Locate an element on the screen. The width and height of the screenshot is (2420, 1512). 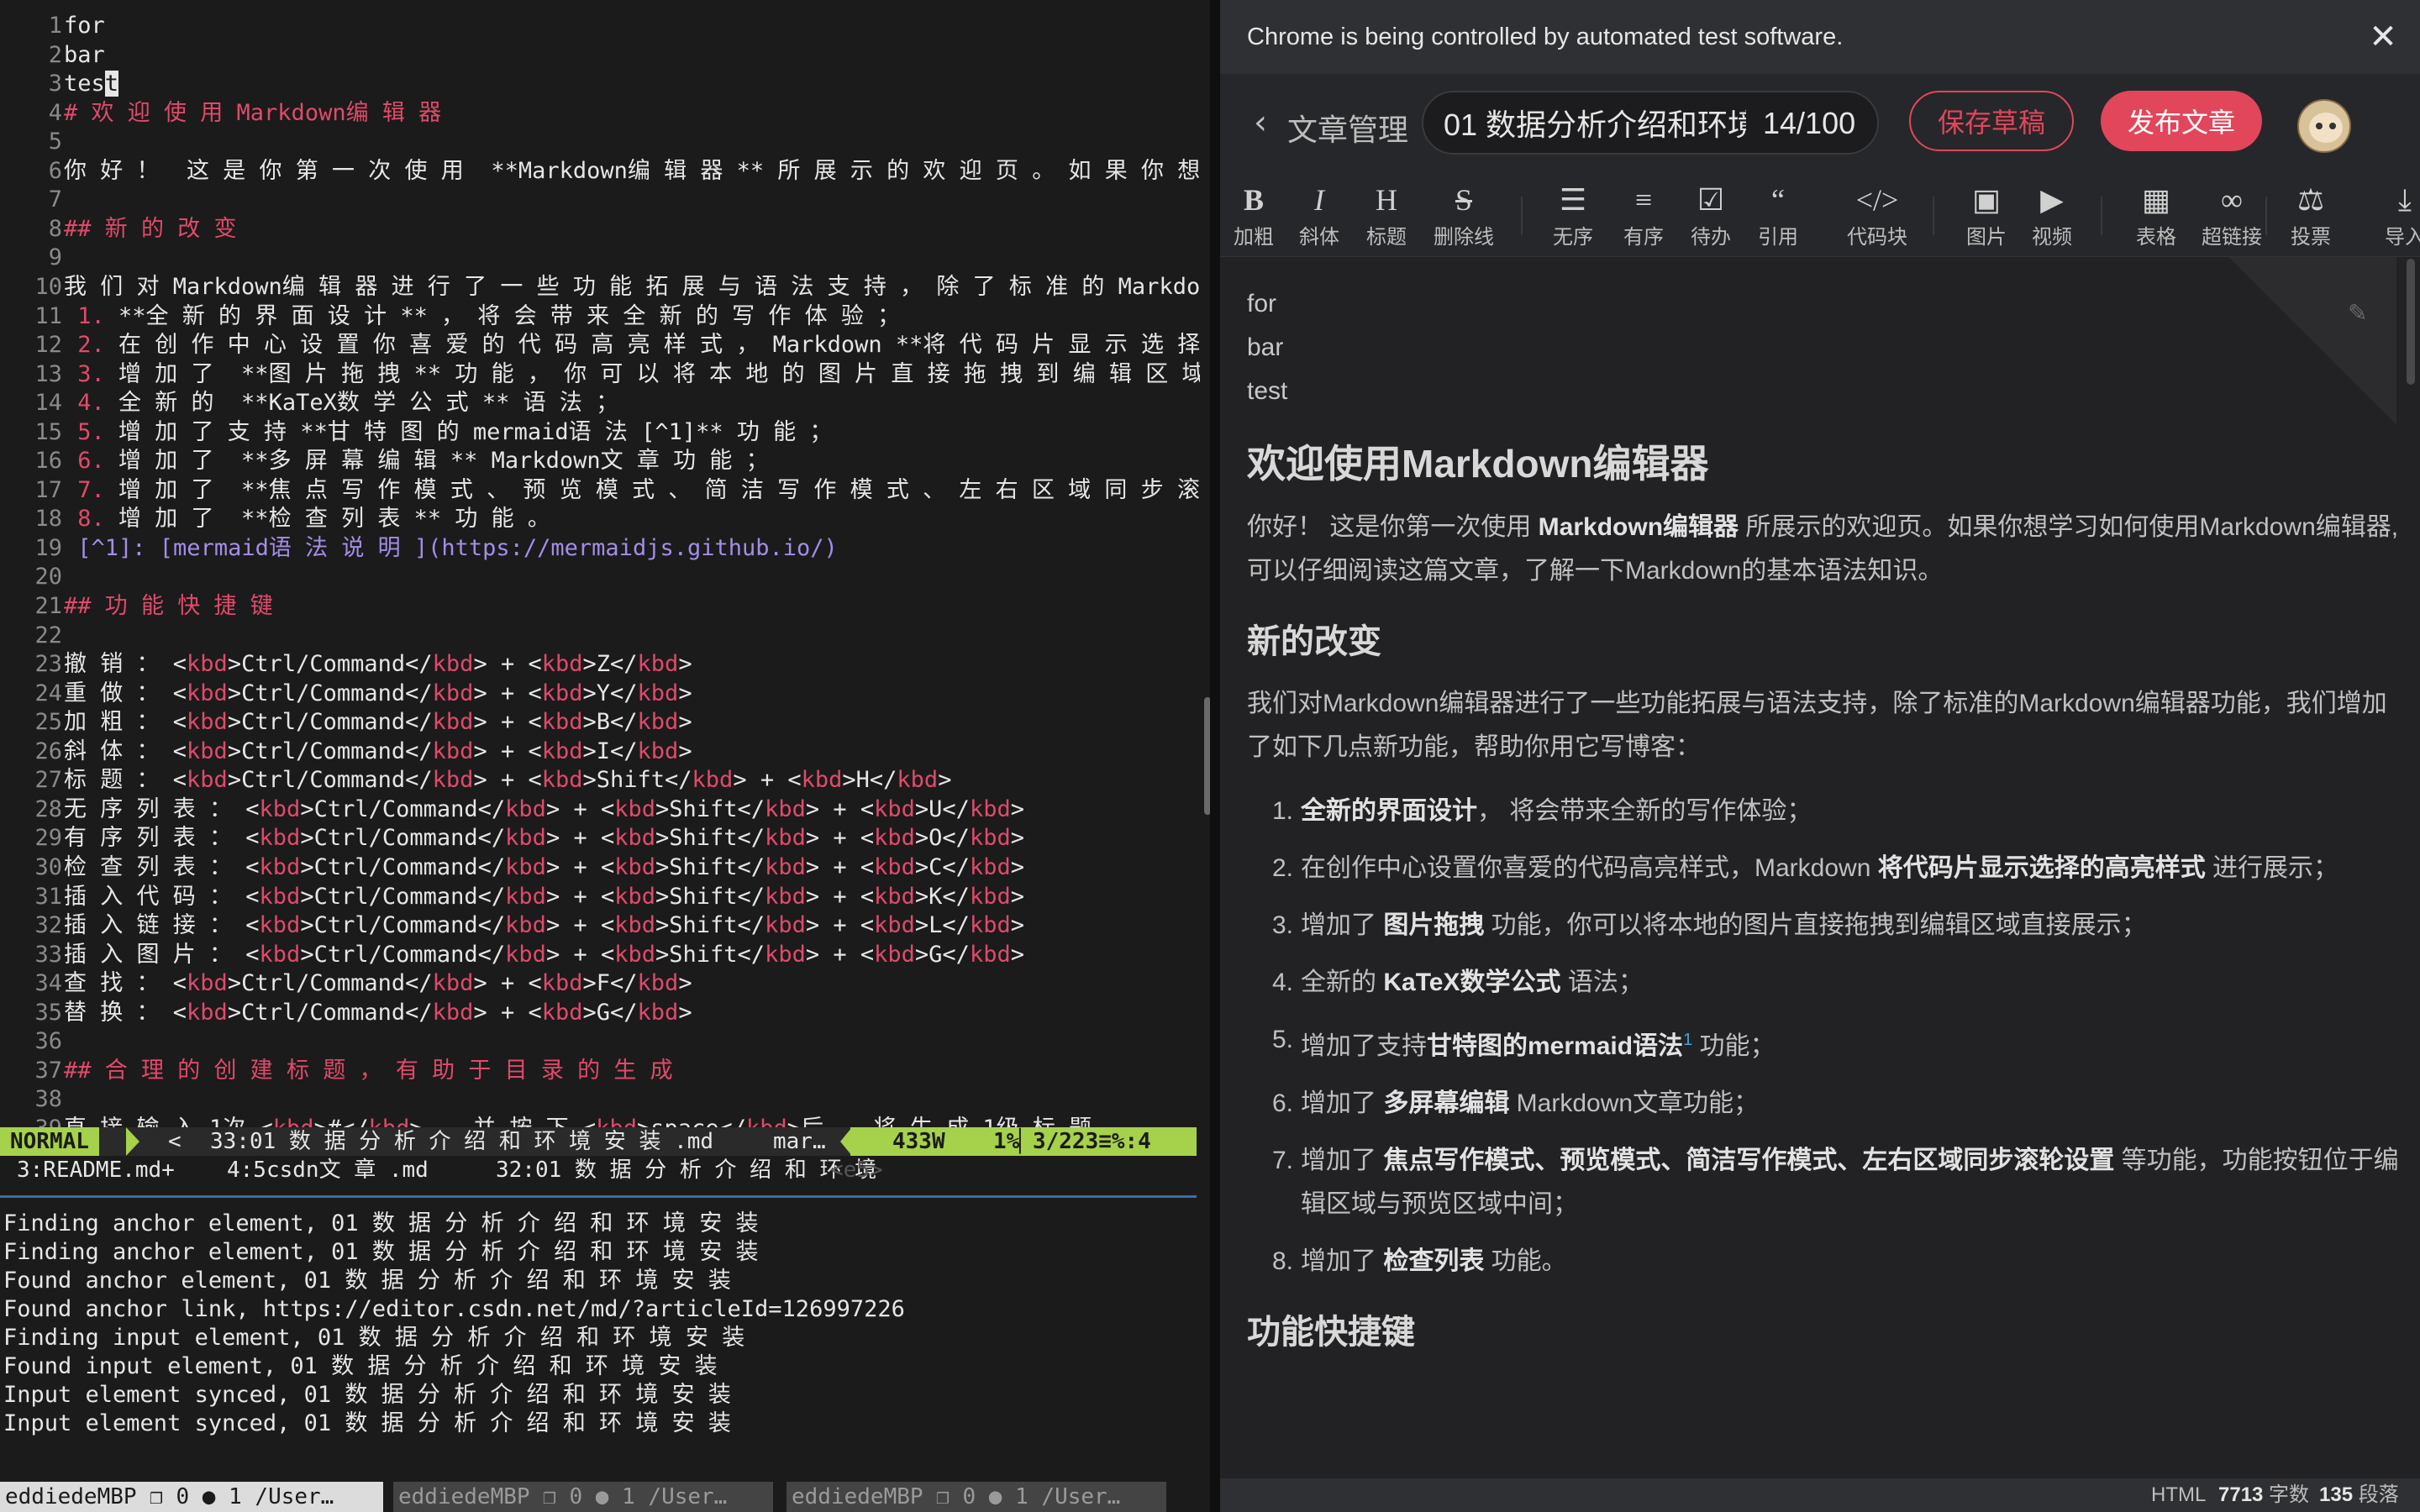
line-number: 9 is located at coordinates (55, 257).